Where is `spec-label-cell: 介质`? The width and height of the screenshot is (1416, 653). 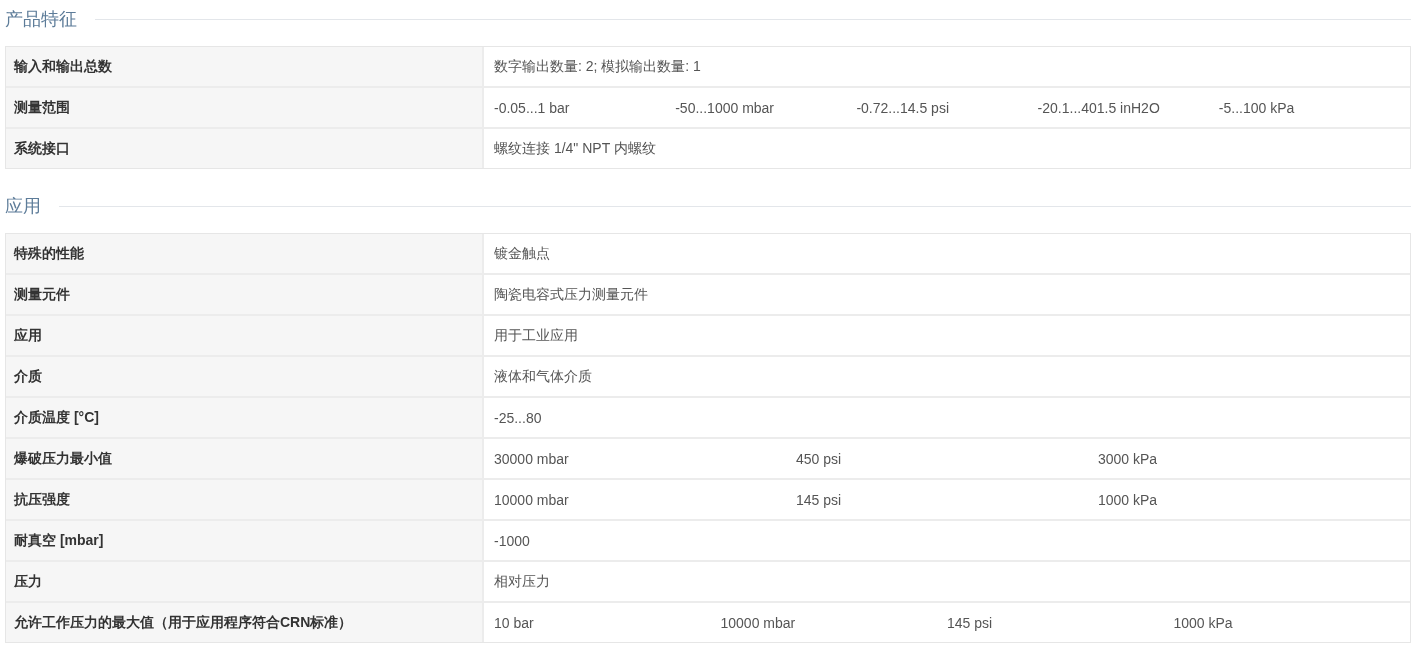 spec-label-cell: 介质 is located at coordinates (245, 376).